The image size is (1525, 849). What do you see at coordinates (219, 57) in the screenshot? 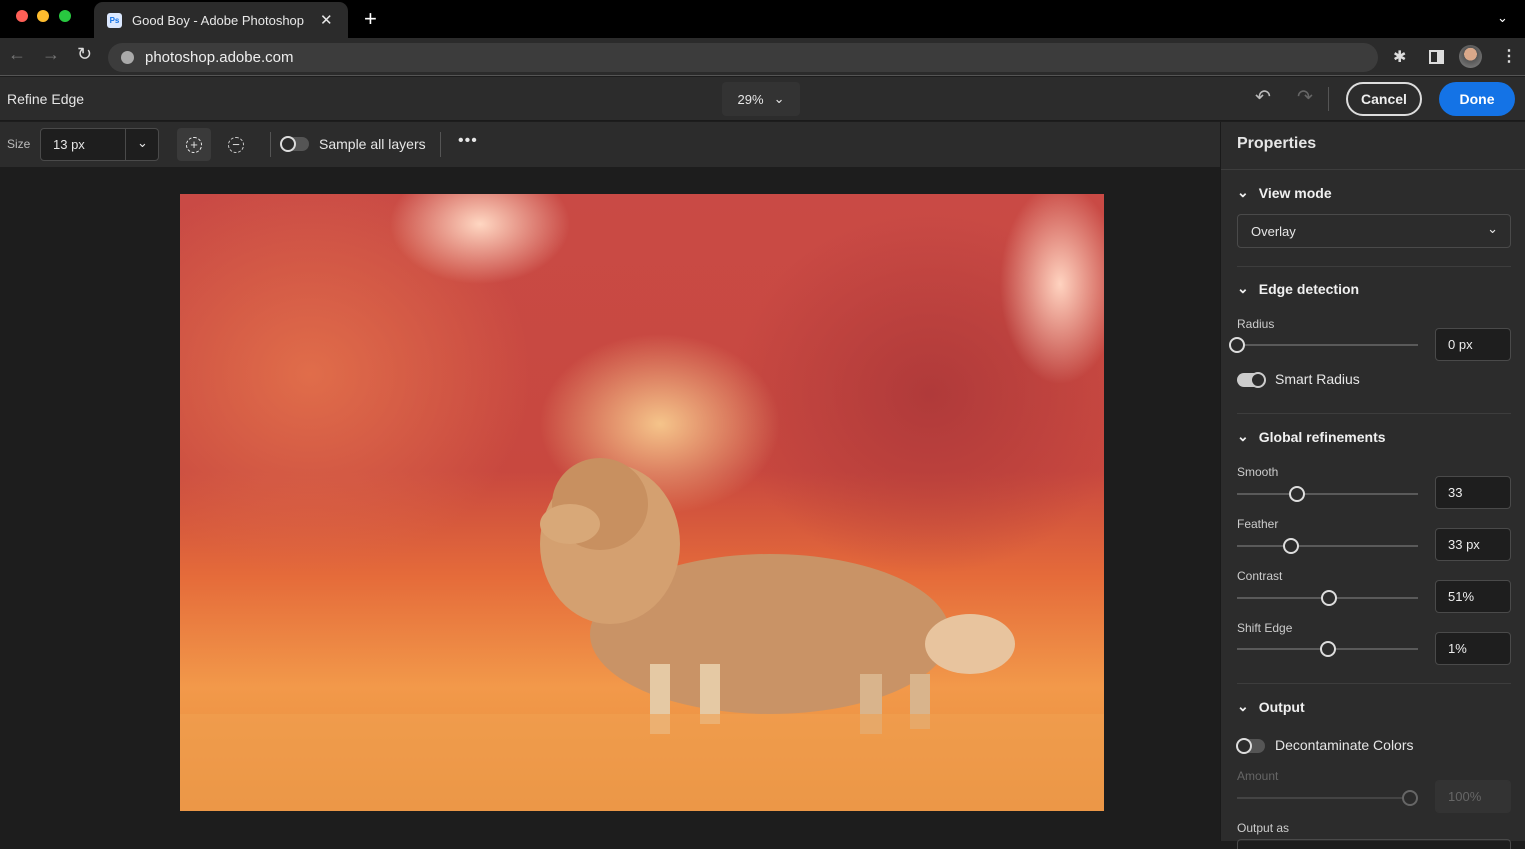
I see `url-text: photoshop.adobe.com` at bounding box center [219, 57].